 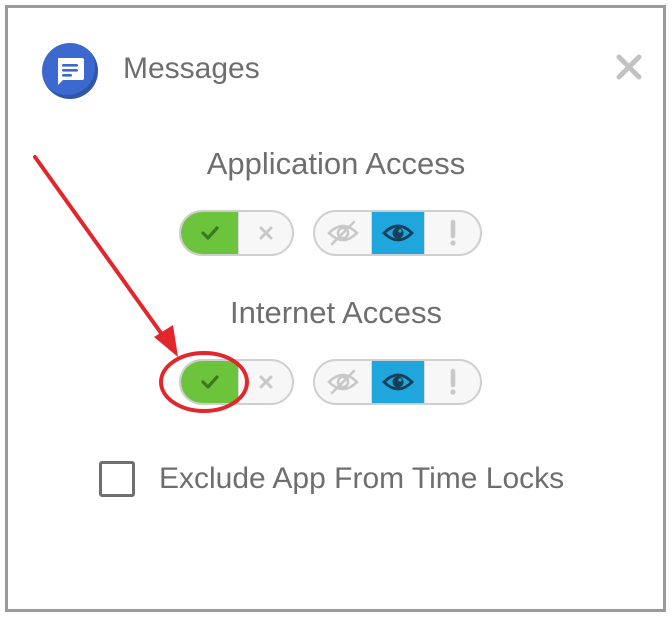 What do you see at coordinates (336, 312) in the screenshot?
I see `internet-access-title: Internet Access` at bounding box center [336, 312].